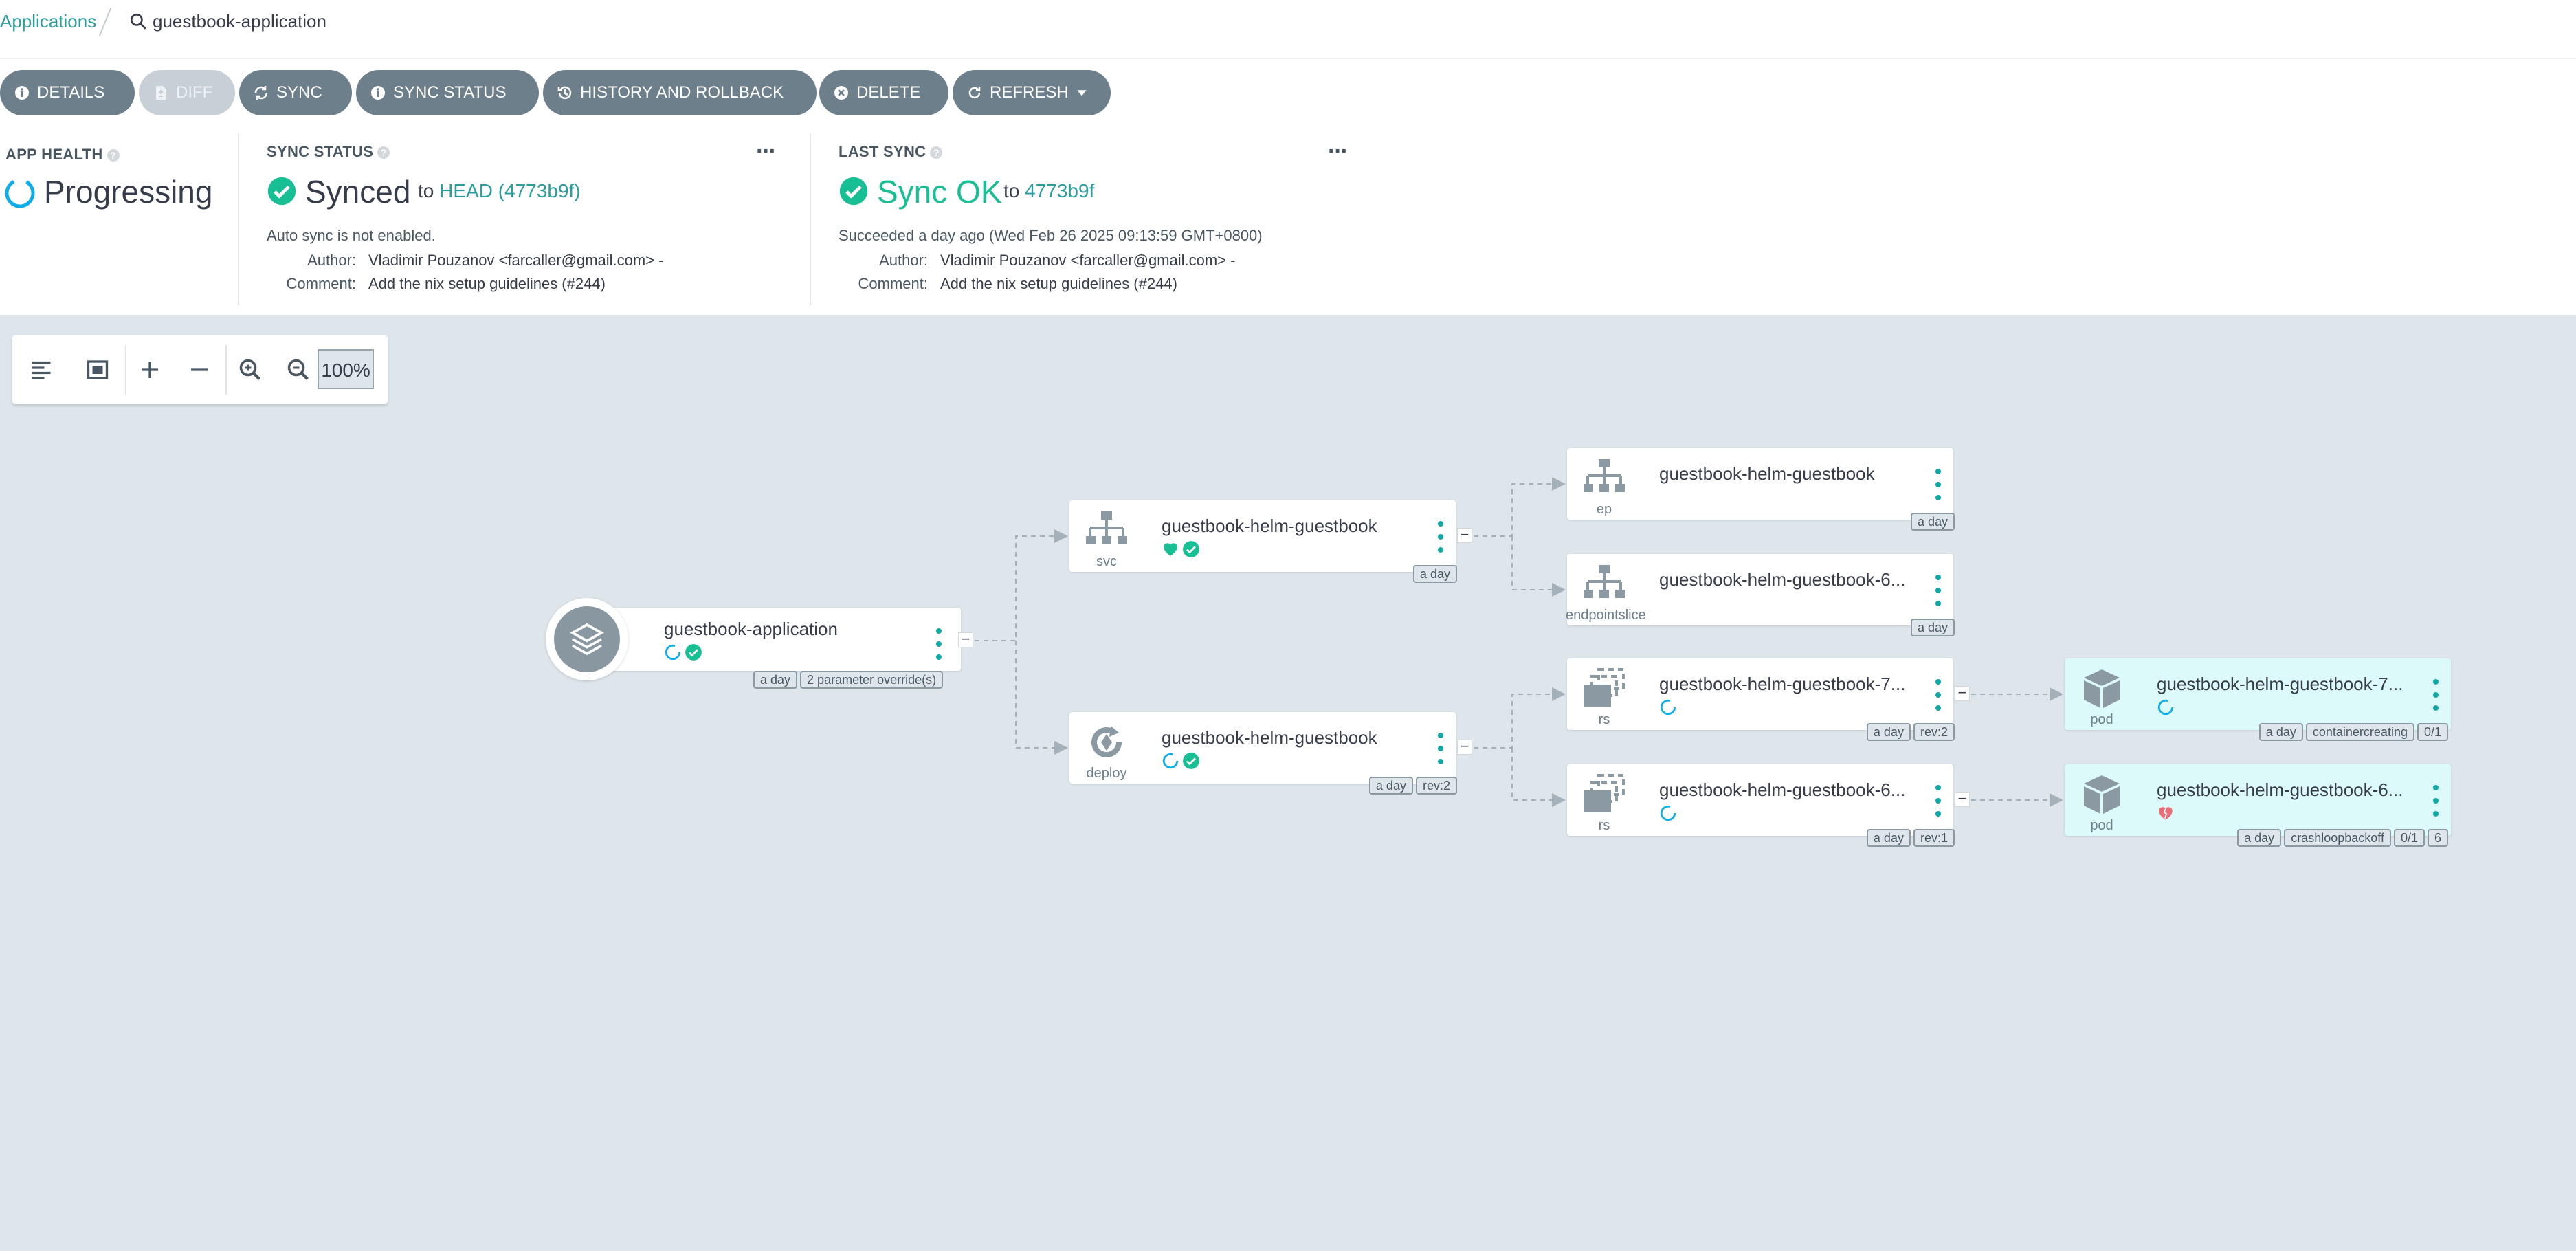 The height and width of the screenshot is (1251, 2576). What do you see at coordinates (1011, 190) in the screenshot?
I see `last-sync-to-label: to` at bounding box center [1011, 190].